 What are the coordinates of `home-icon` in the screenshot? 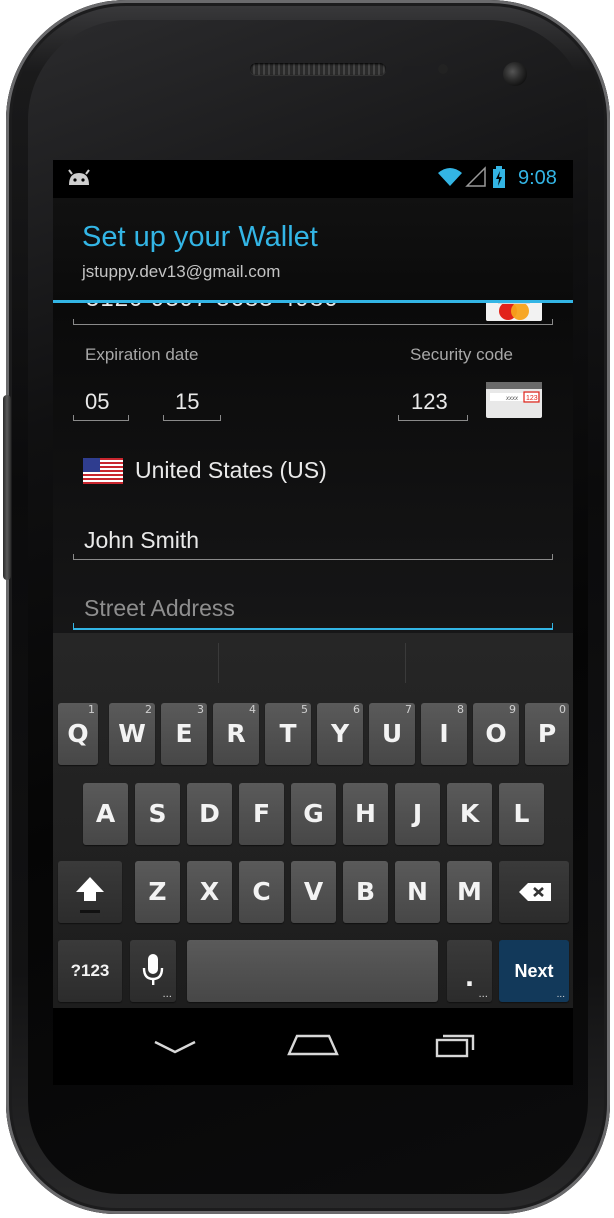 It's located at (313, 1046).